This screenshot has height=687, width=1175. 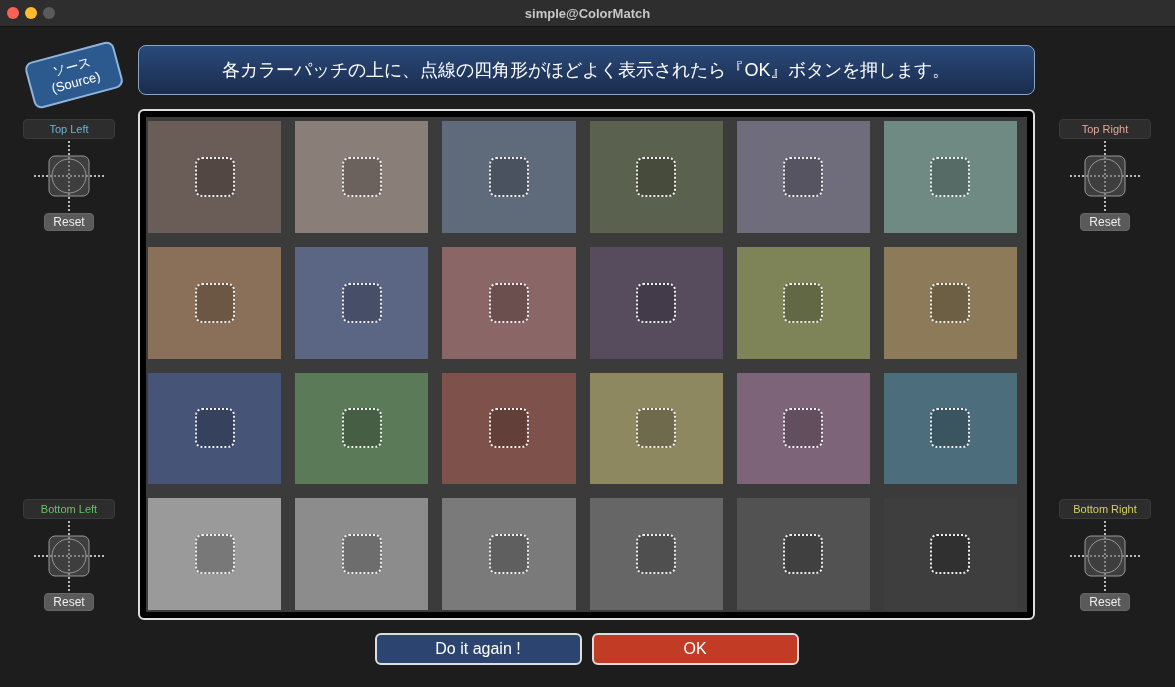 What do you see at coordinates (31, 13) in the screenshot?
I see `minimize-button` at bounding box center [31, 13].